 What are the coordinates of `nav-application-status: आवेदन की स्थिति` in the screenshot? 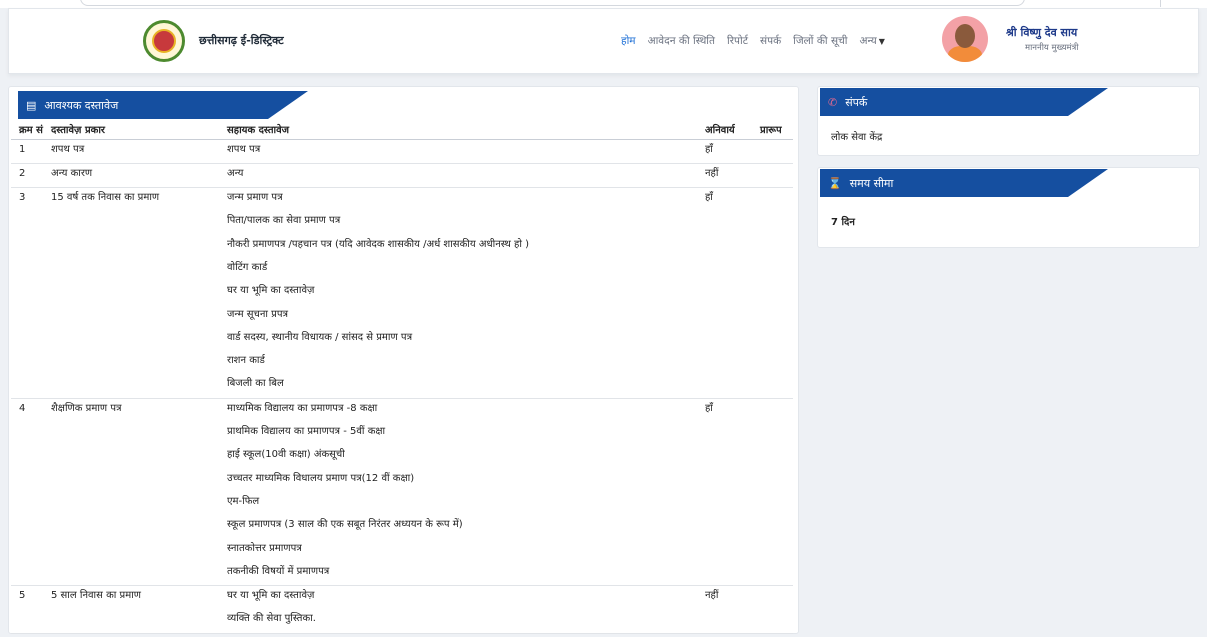 It's located at (681, 41).